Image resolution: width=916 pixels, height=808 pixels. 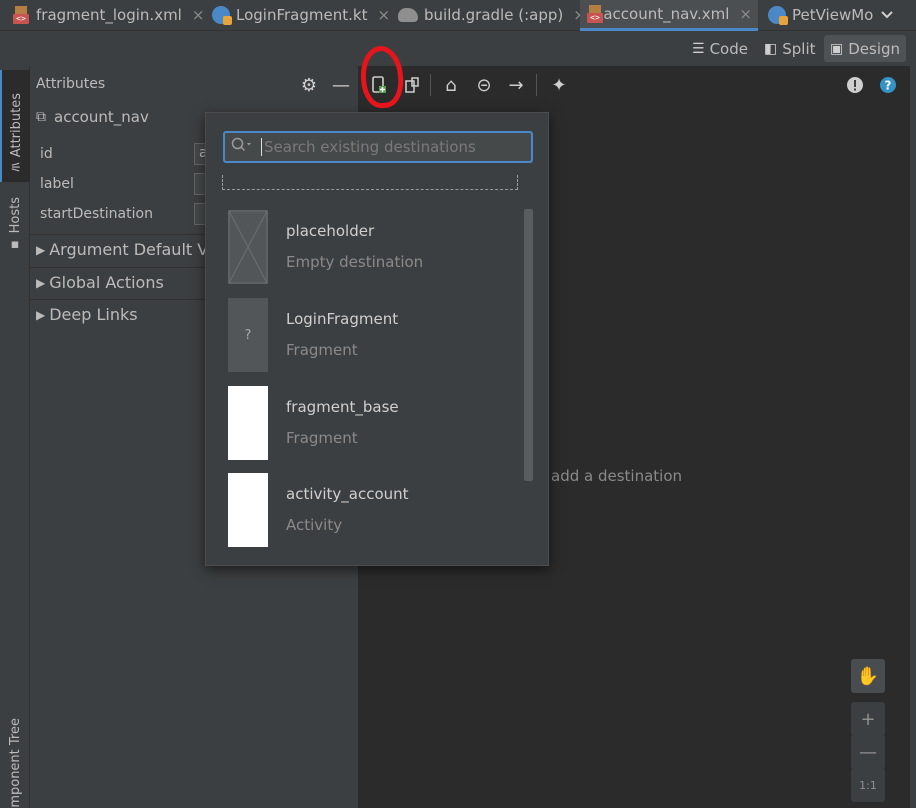 I want to click on hosts-tool-label: Hosts, so click(x=15, y=214).